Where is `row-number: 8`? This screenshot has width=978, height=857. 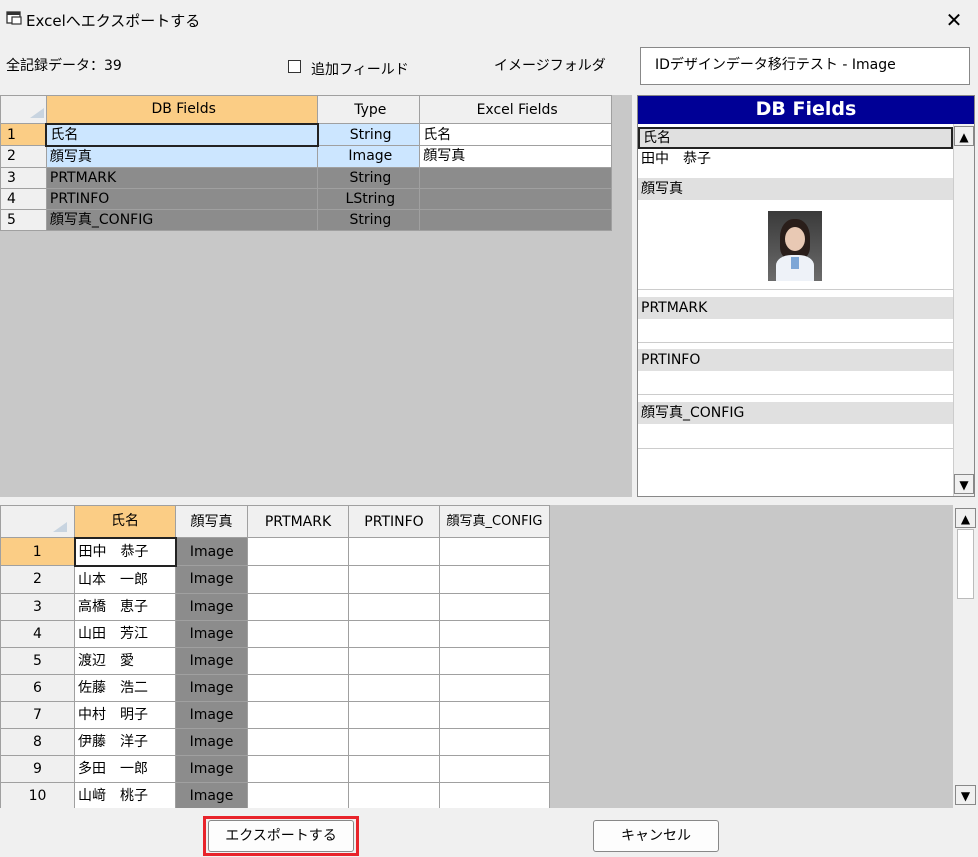 row-number: 8 is located at coordinates (37, 741).